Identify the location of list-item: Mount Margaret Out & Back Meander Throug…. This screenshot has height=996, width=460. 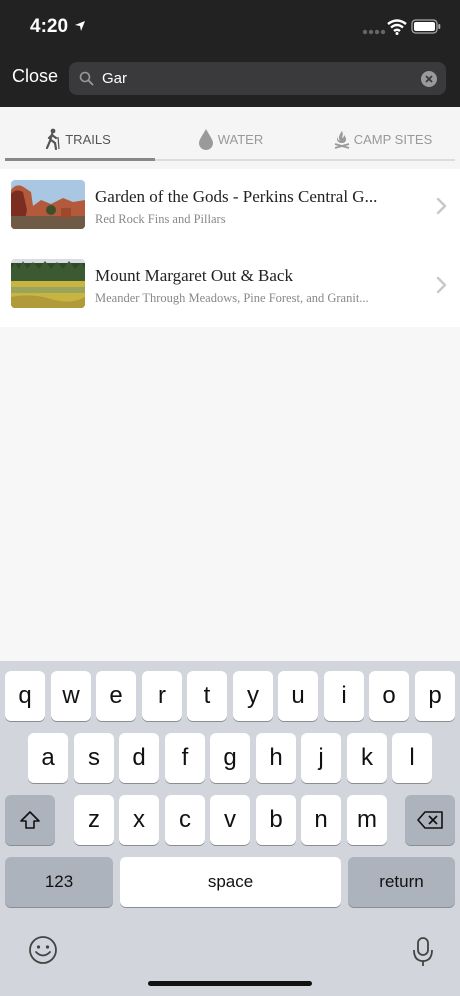
(230, 287).